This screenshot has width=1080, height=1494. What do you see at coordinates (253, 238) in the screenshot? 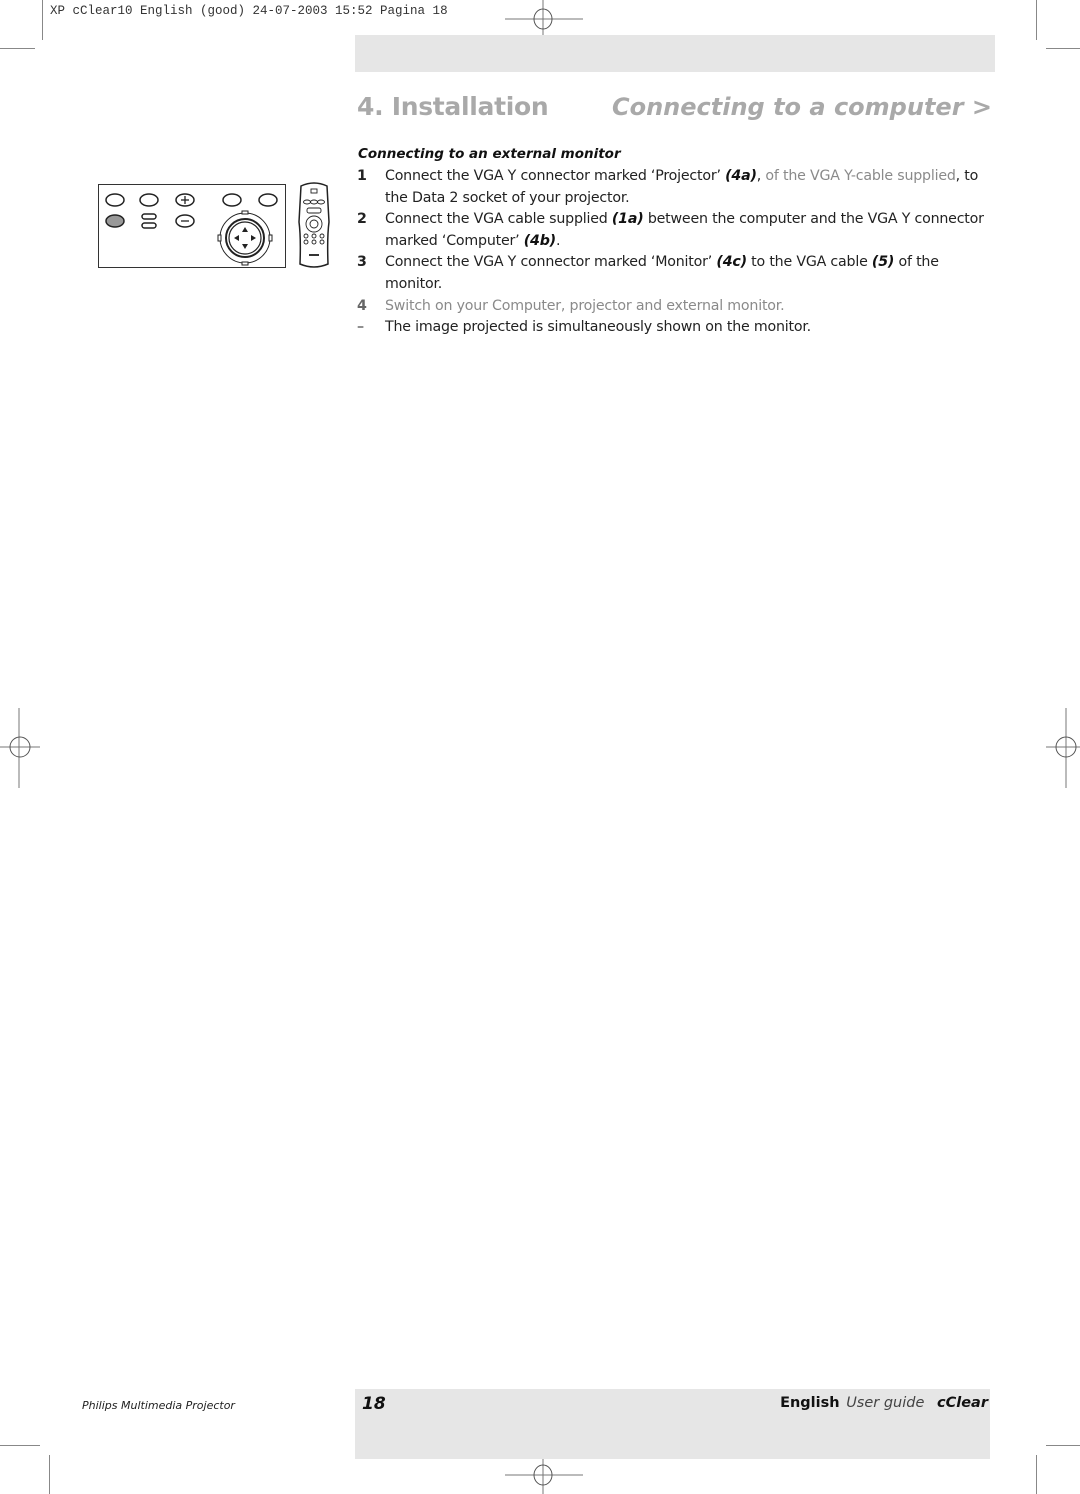
I see `arrow-right-icon` at bounding box center [253, 238].